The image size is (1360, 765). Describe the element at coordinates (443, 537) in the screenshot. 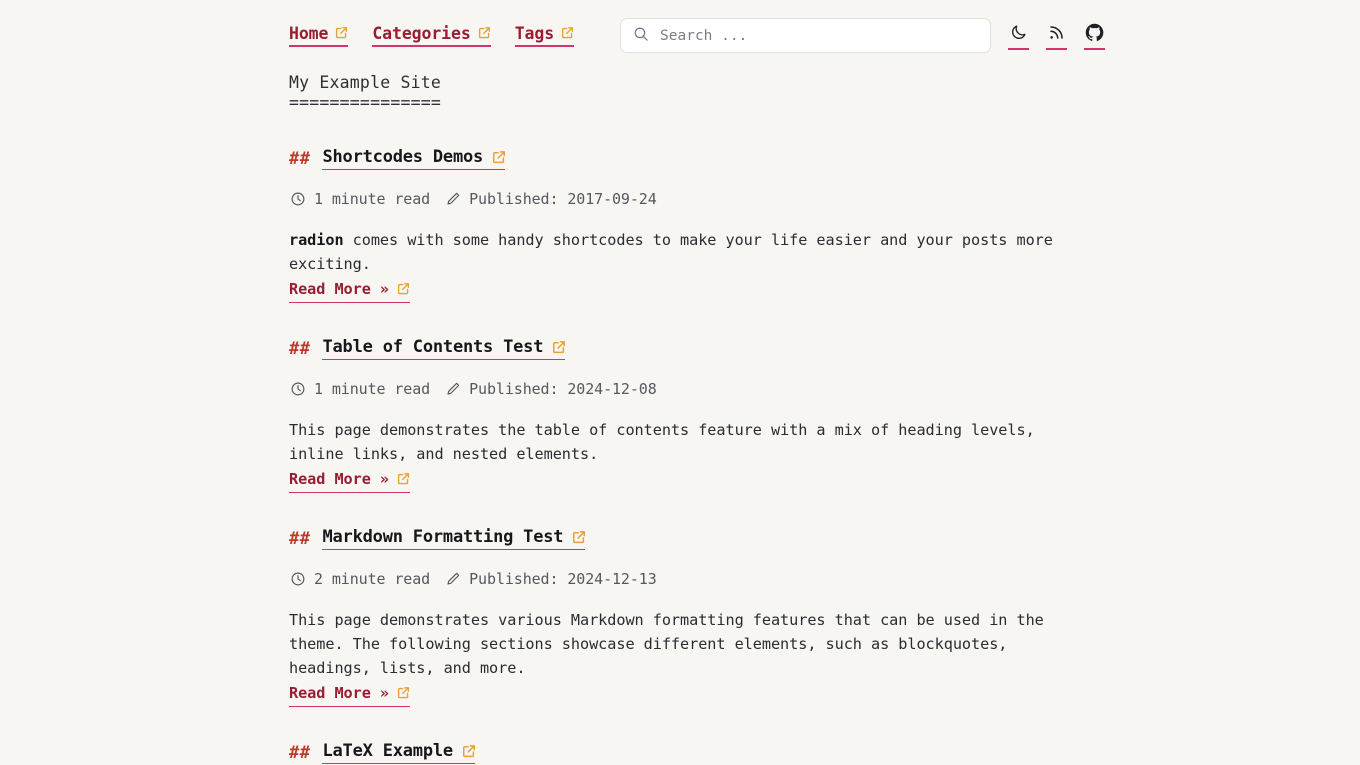

I see `post-title-text: Markdown Formatting Test` at that location.